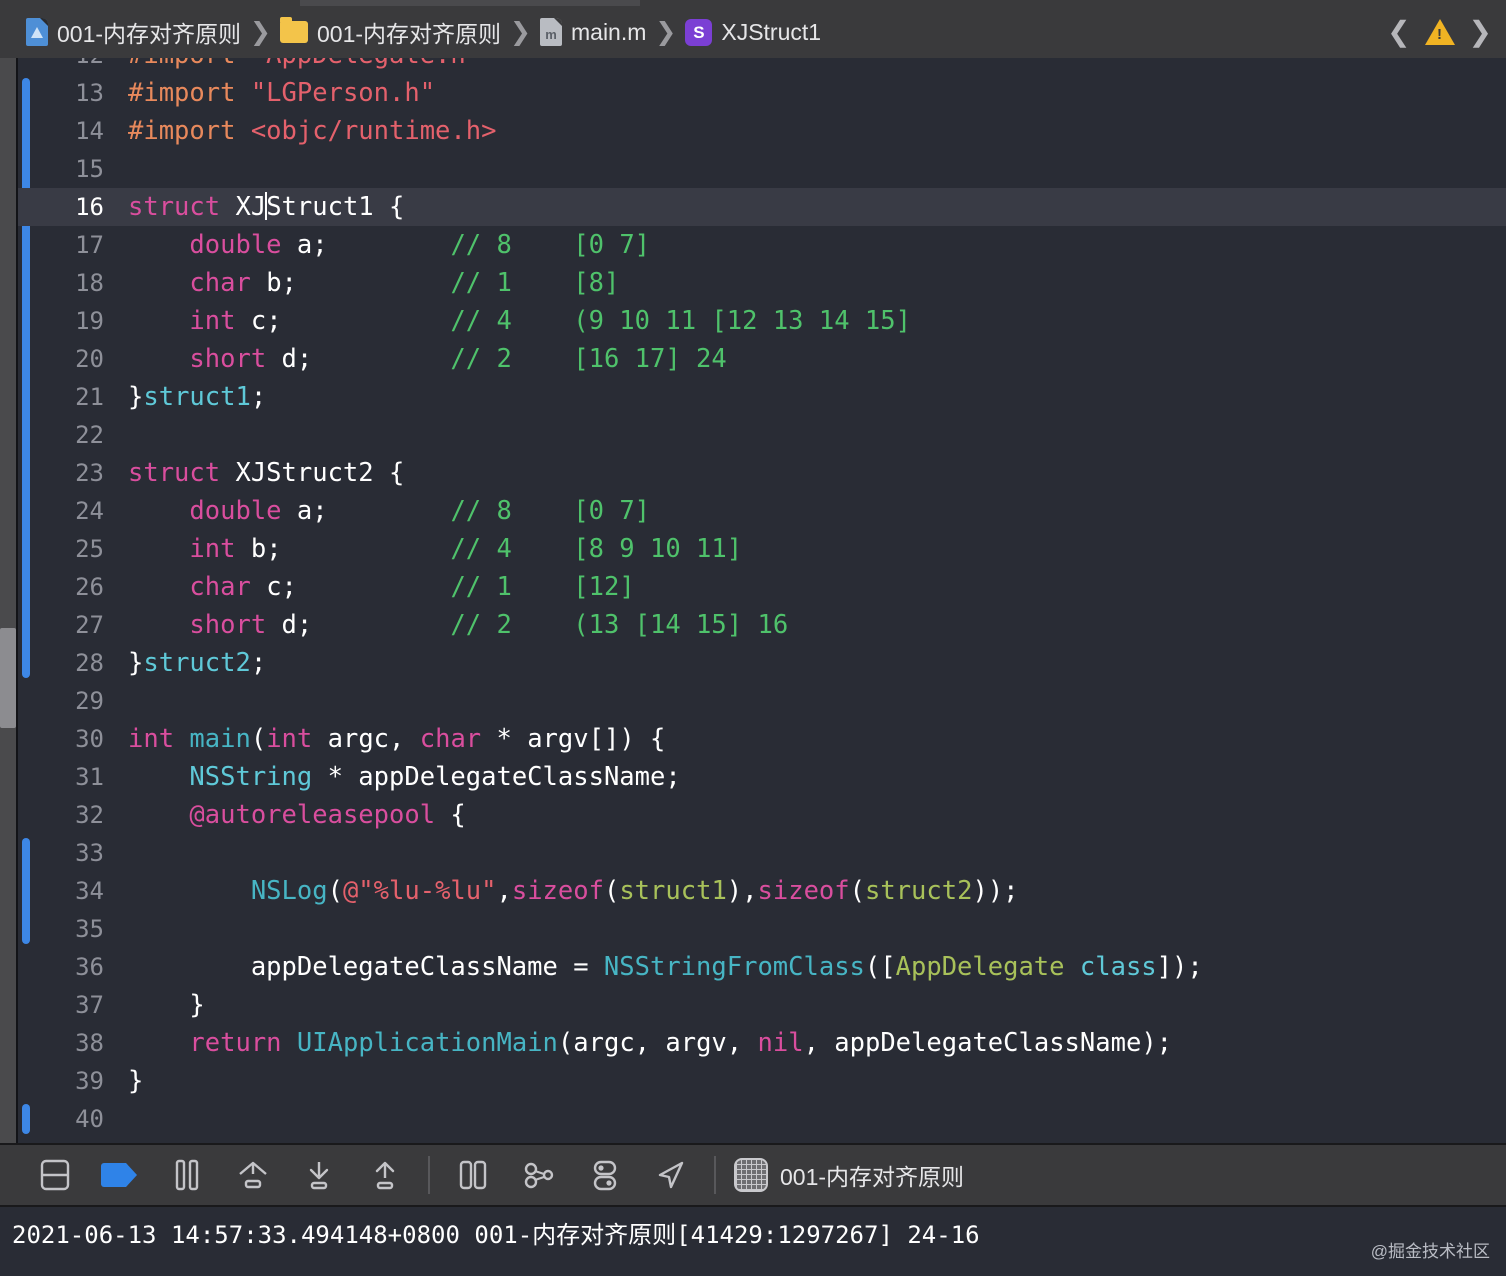  Describe the element at coordinates (319, 1175) in the screenshot. I see `step-into-button` at that location.